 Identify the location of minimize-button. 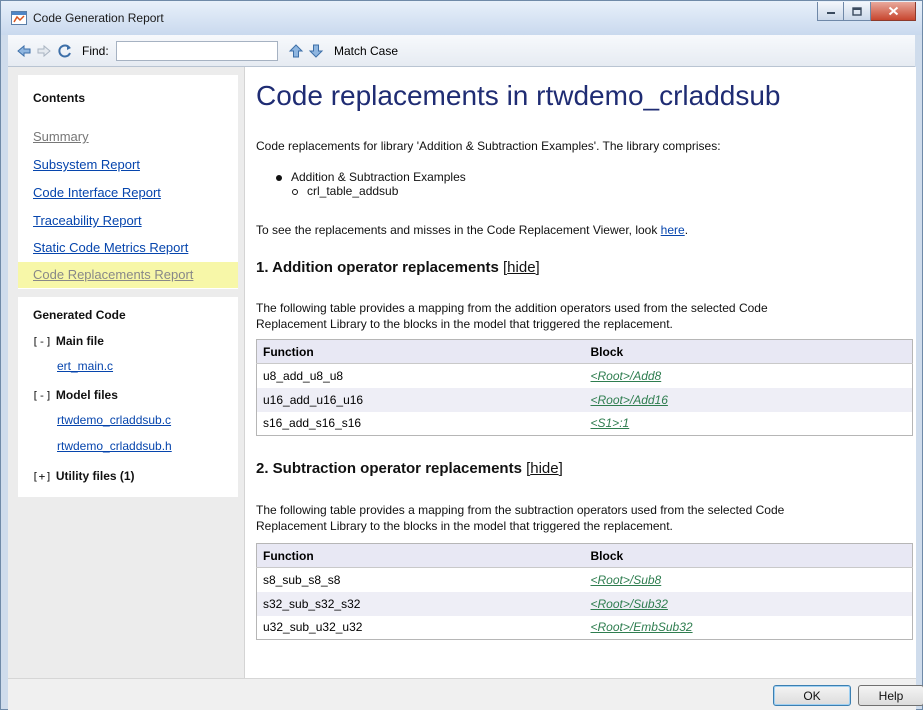
(830, 11).